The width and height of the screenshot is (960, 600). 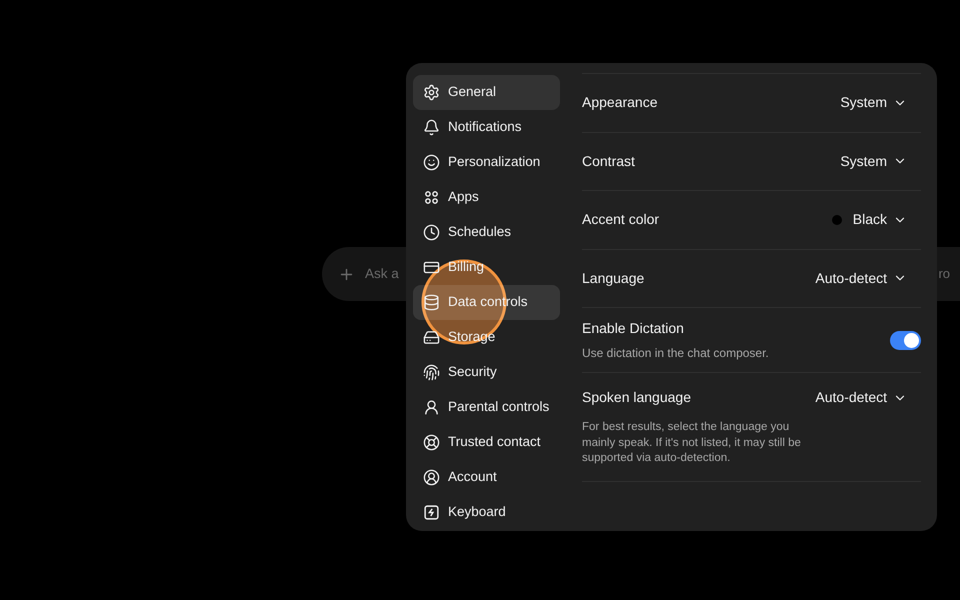 What do you see at coordinates (613, 278) in the screenshot?
I see `setting-label: Language` at bounding box center [613, 278].